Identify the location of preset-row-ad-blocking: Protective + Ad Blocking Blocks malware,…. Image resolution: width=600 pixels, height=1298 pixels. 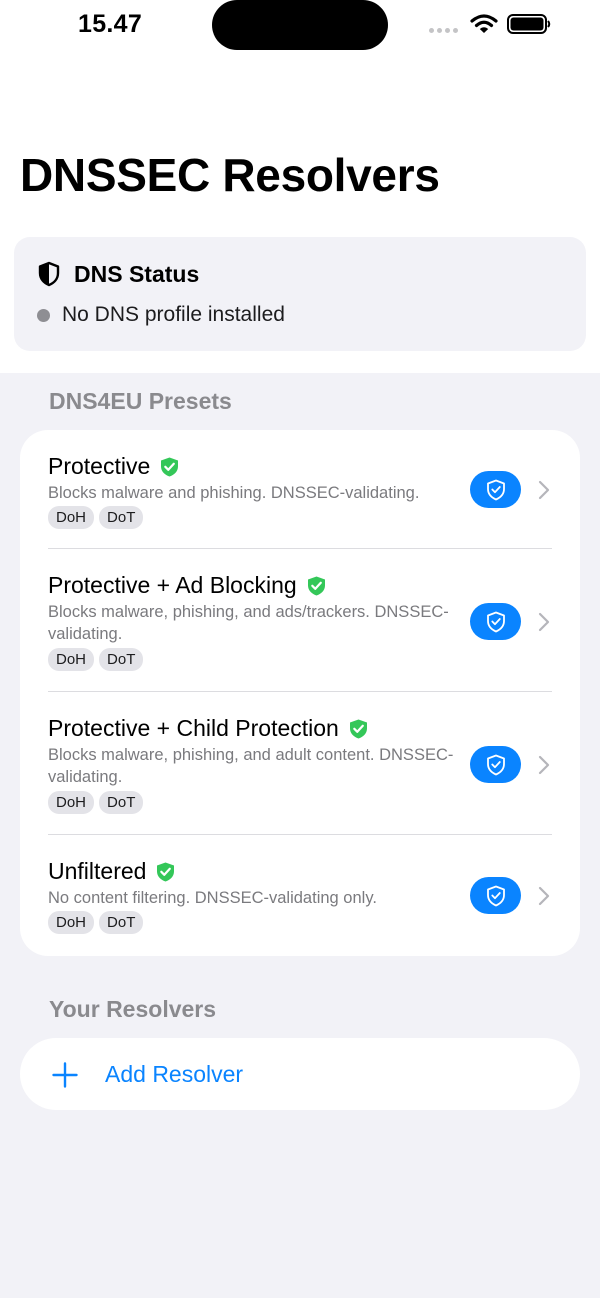
(300, 620).